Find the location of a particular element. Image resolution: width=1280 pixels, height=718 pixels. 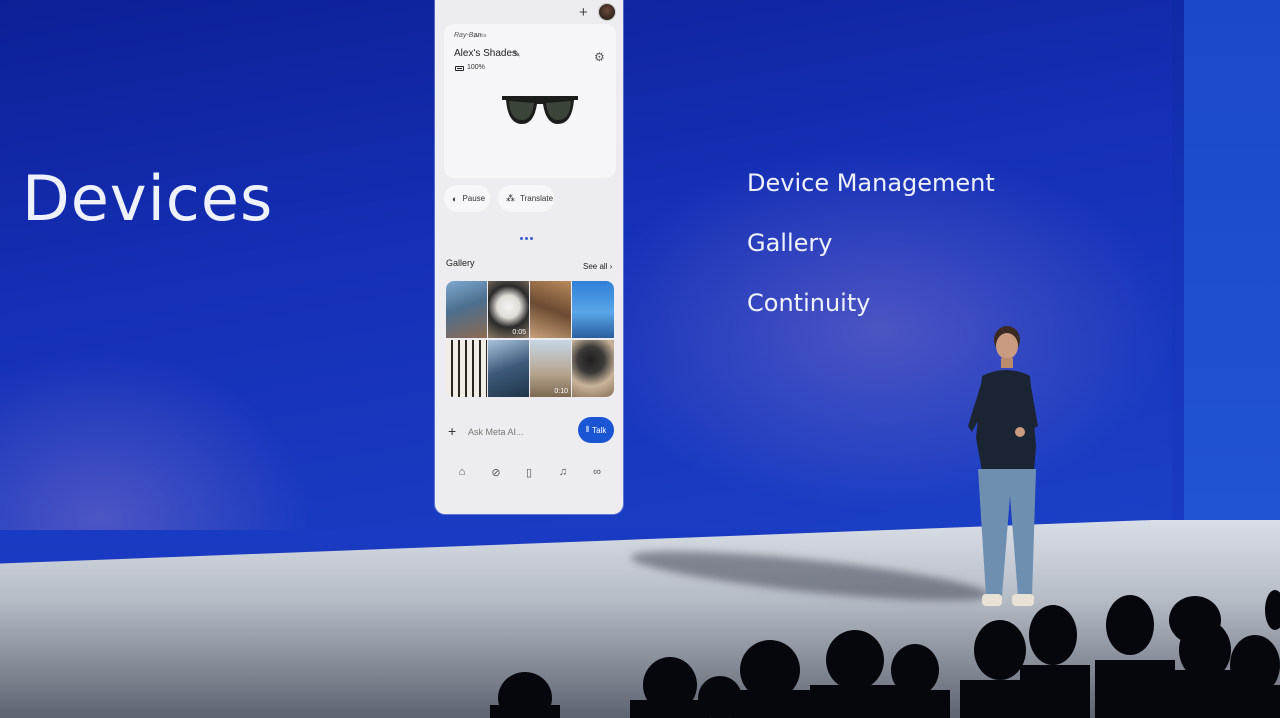

presenter is located at coordinates (1003, 466).